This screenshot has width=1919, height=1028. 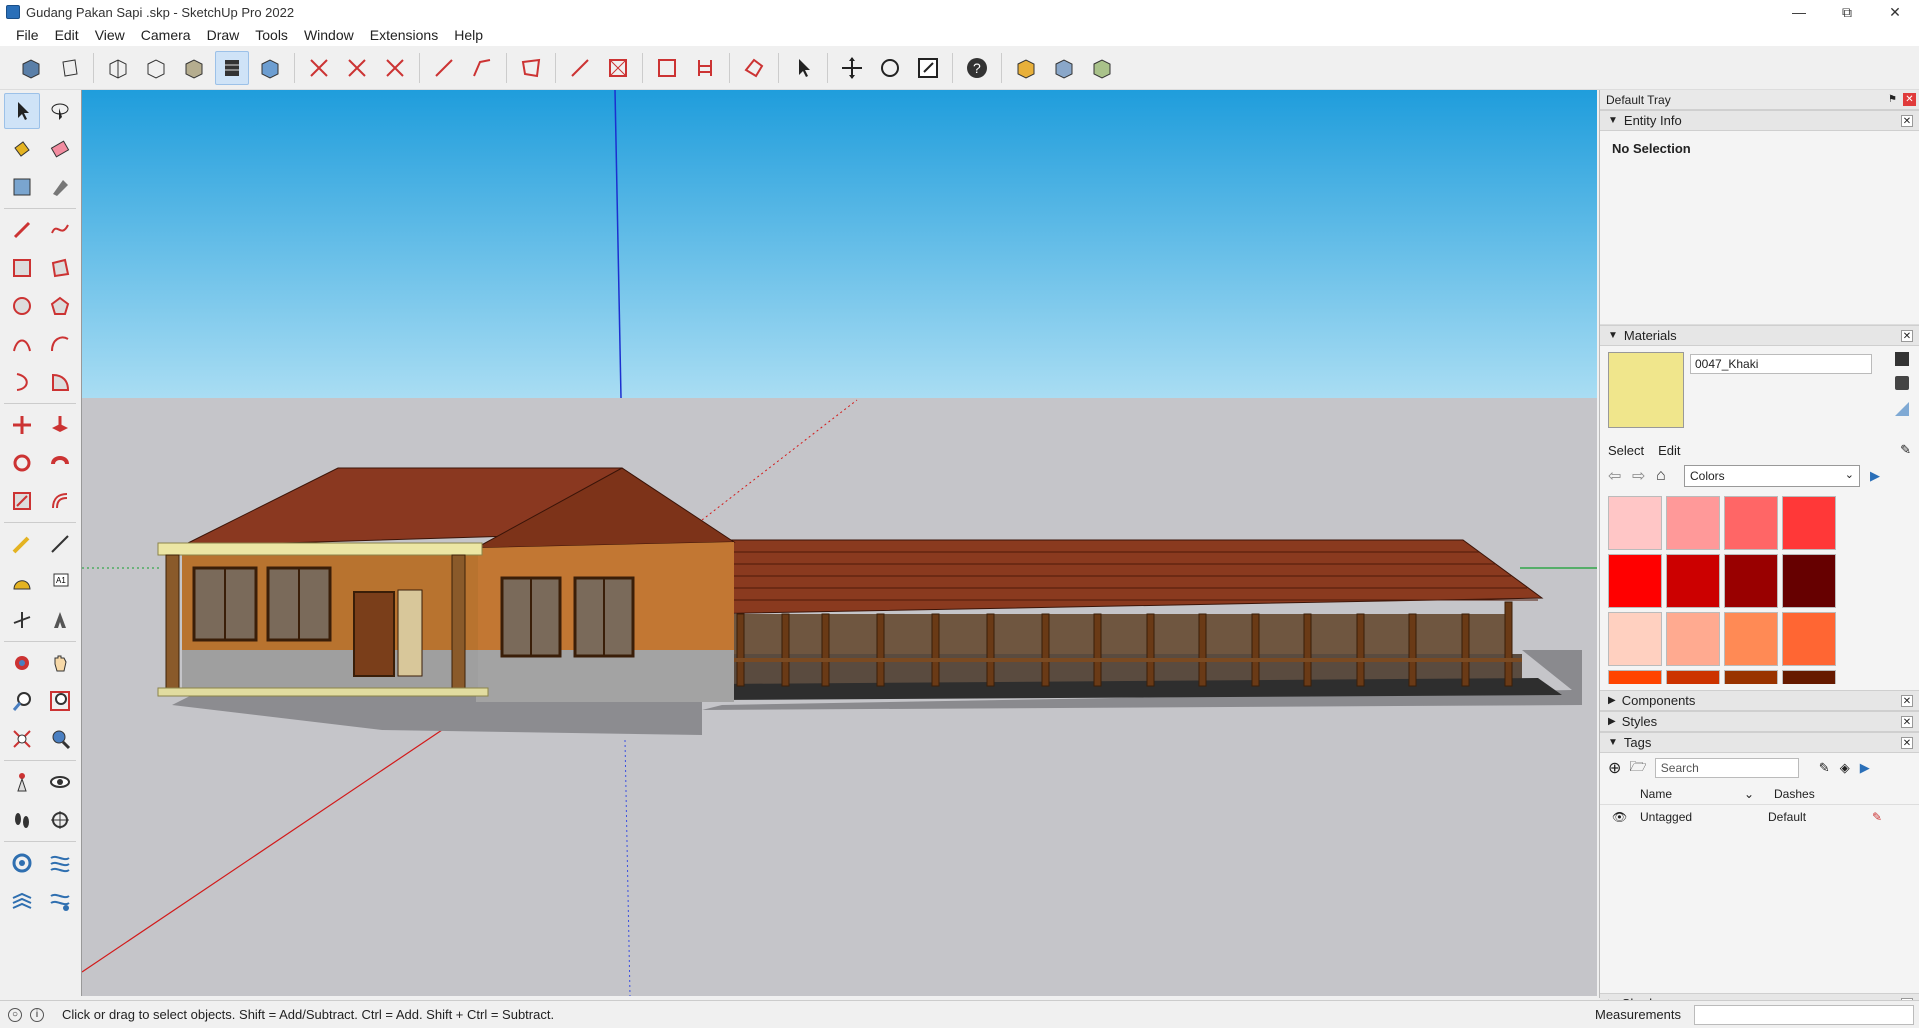 What do you see at coordinates (1820, 817) in the screenshot?
I see `tag-dashes: Default` at bounding box center [1820, 817].